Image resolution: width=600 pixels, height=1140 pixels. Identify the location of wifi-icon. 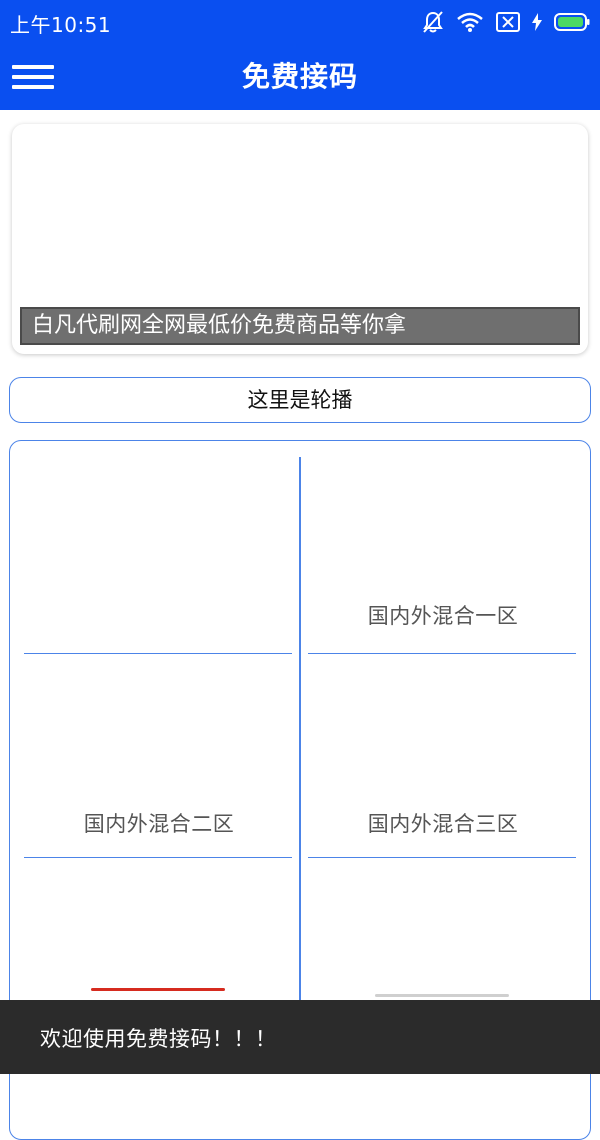
(470, 22).